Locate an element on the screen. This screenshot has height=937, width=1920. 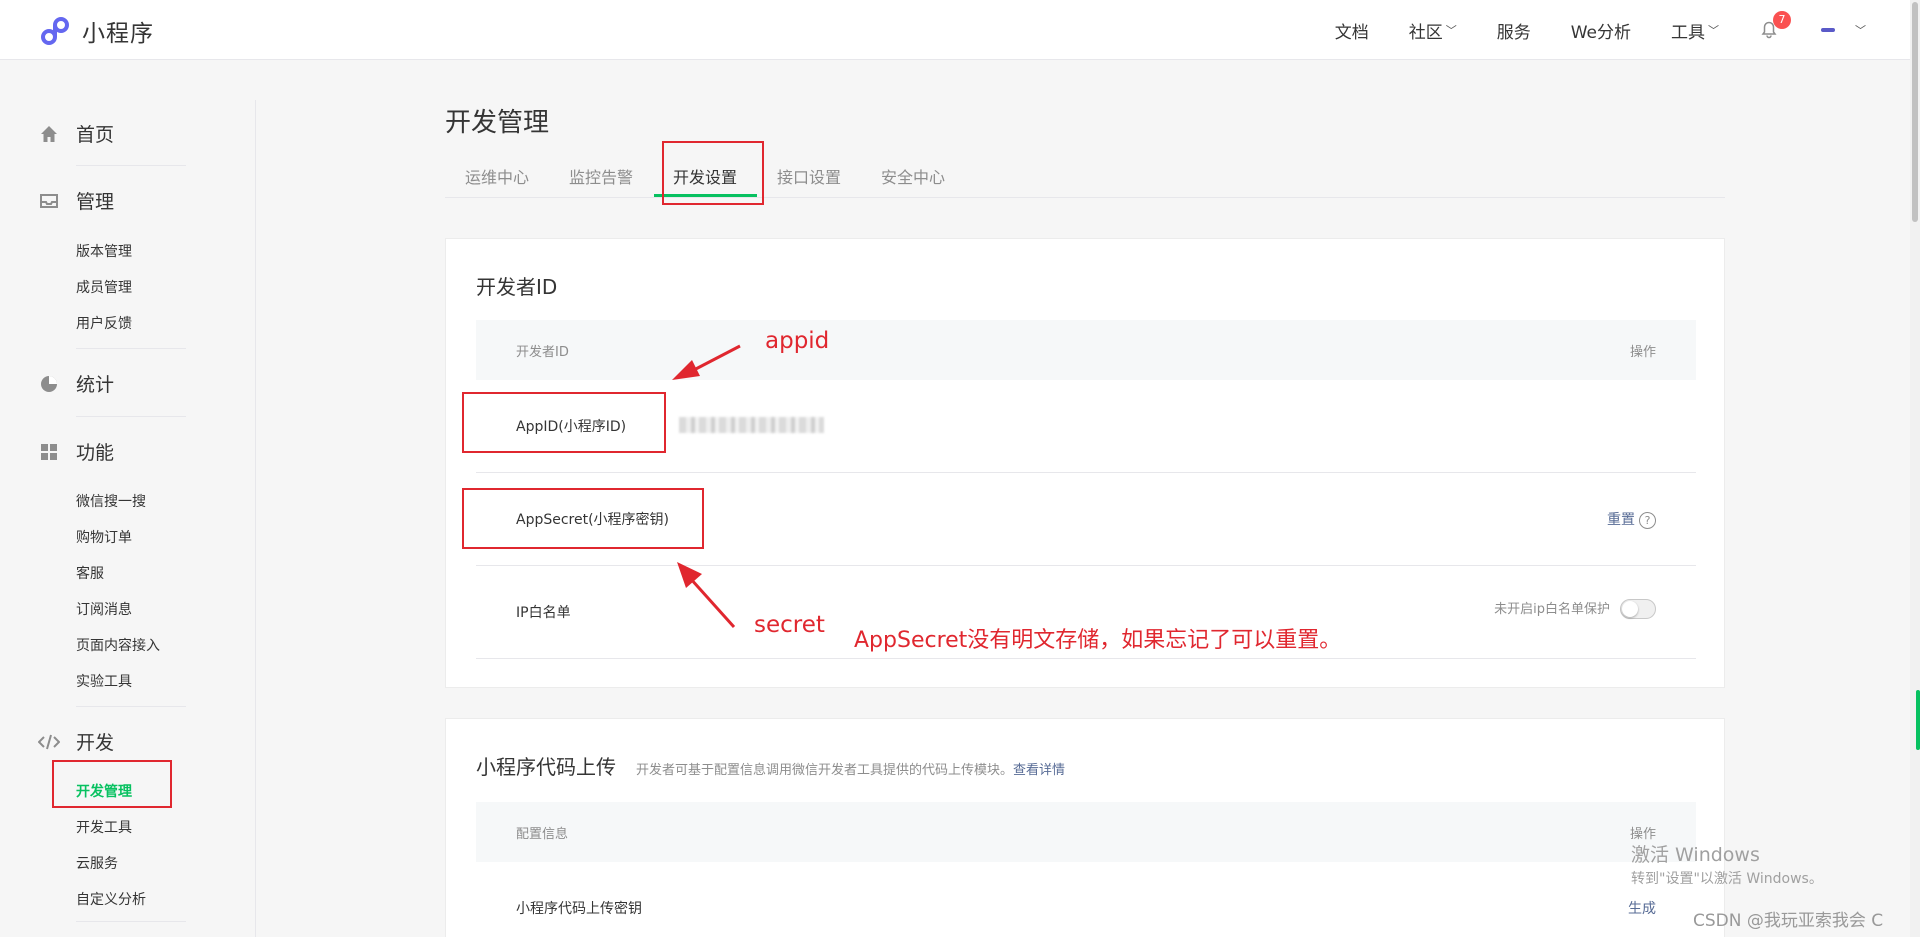
page-scrollbar is located at coordinates (1915, 468).